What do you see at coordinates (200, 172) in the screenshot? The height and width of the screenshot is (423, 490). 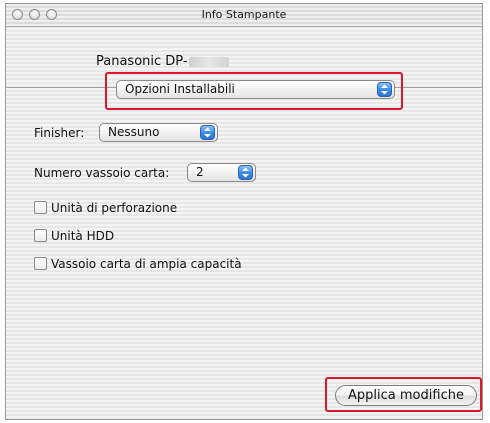 I see `tray-count-popup-value: 2` at bounding box center [200, 172].